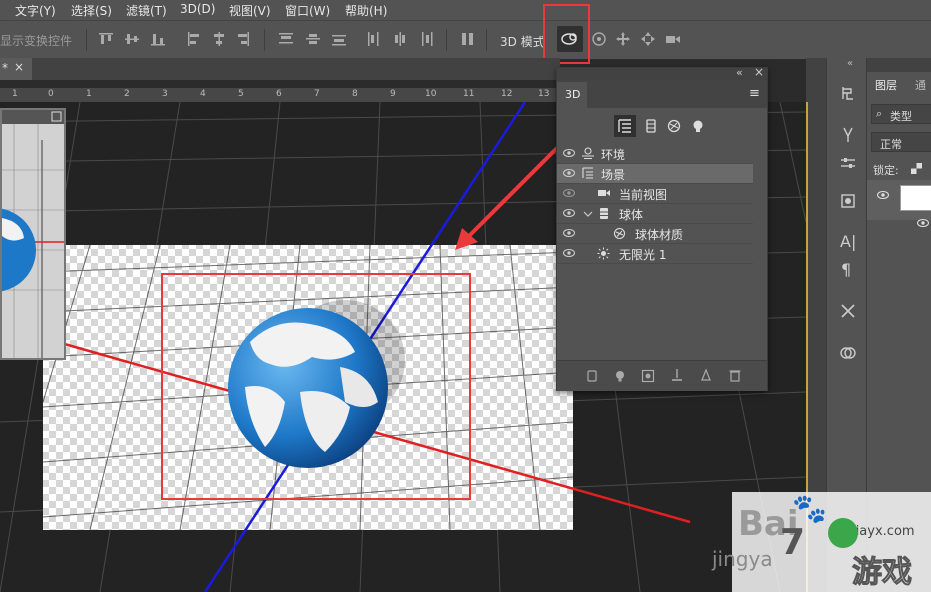 Image resolution: width=931 pixels, height=592 pixels. I want to click on panel-tab-3d-label: 3D, so click(573, 94).